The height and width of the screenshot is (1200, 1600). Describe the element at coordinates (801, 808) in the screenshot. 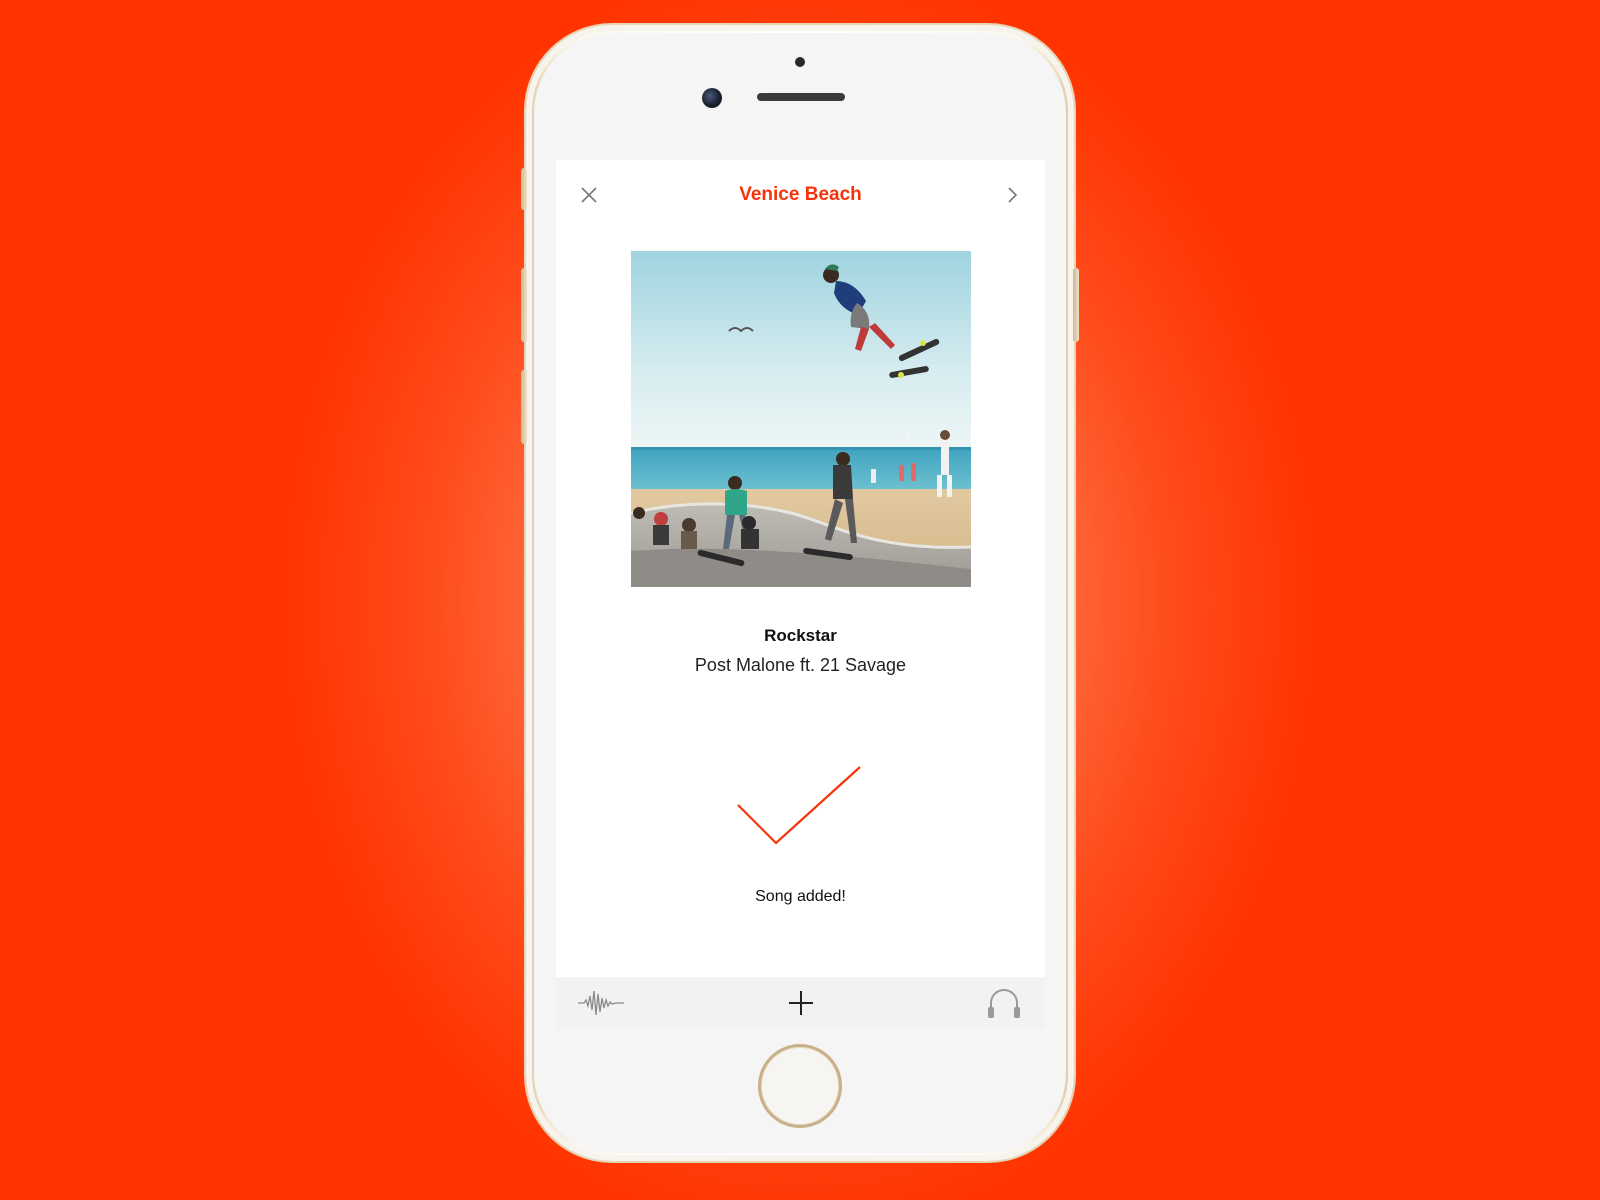

I see `checkmark-icon` at that location.